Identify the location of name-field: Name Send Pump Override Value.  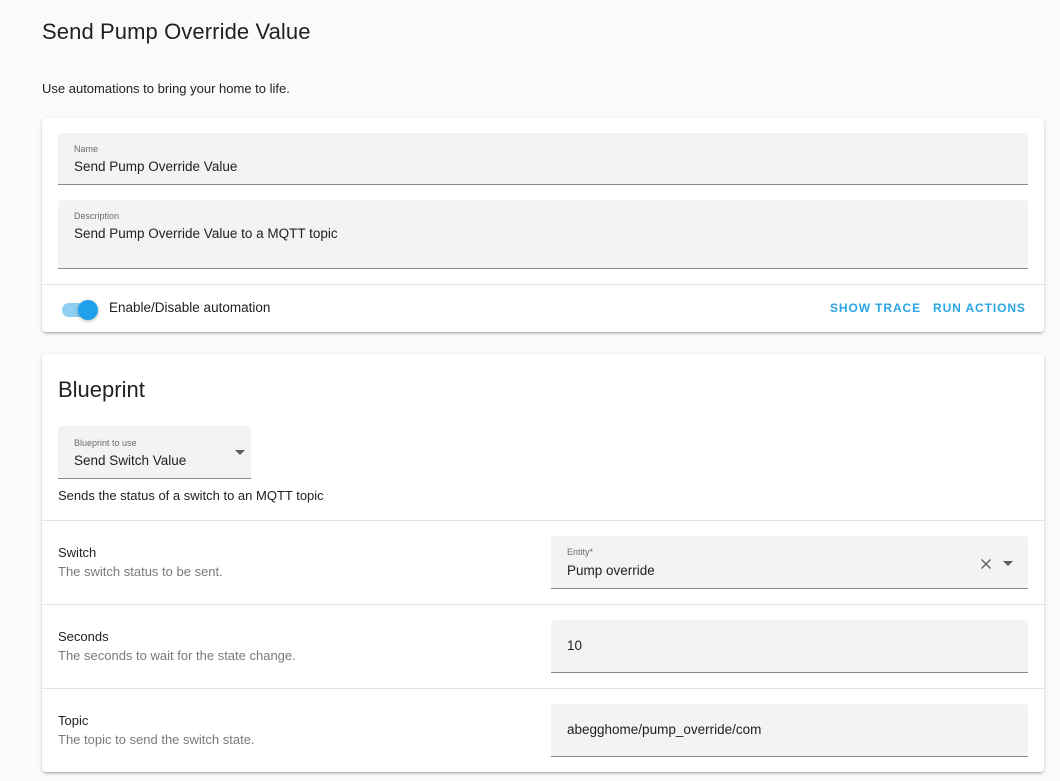
(543, 159).